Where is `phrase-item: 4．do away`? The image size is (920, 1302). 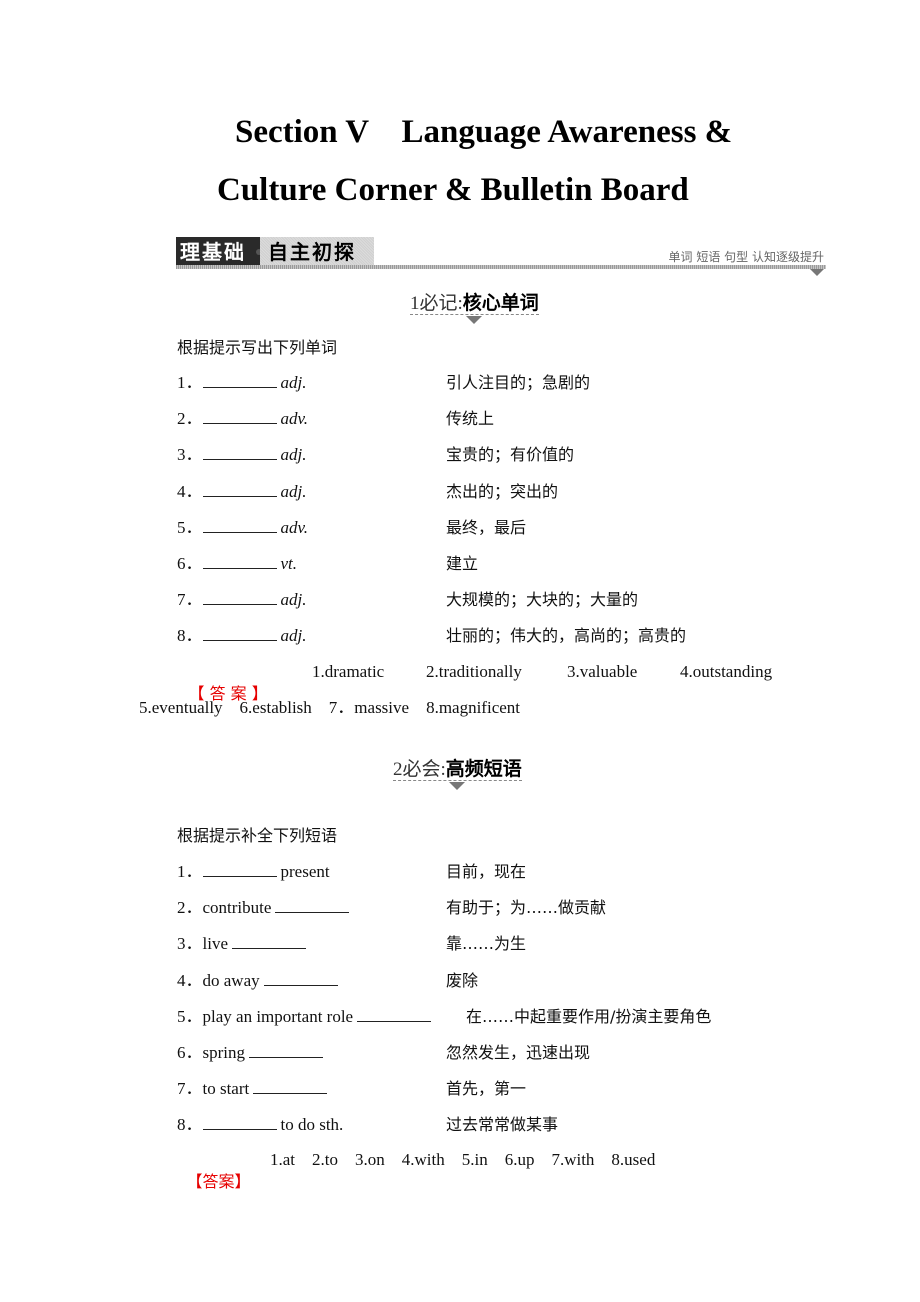
phrase-item: 4．do away is located at coordinates (257, 981).